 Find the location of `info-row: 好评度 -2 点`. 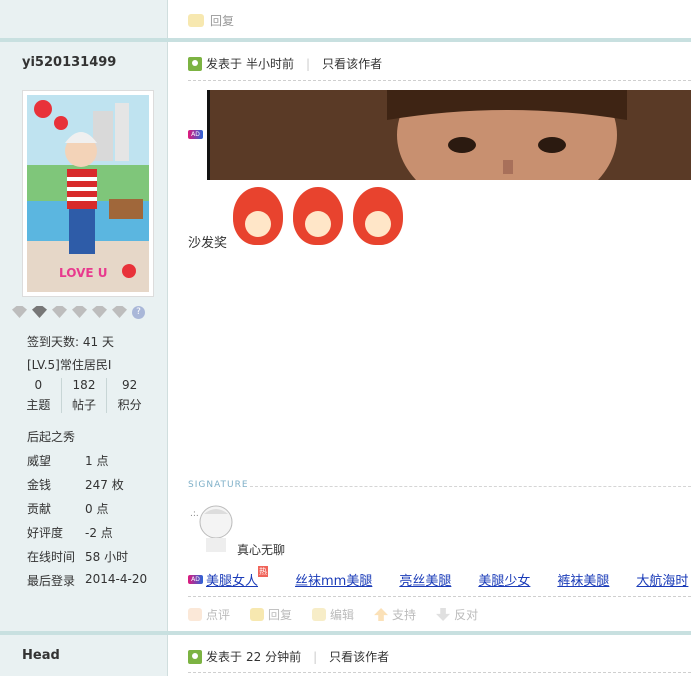

info-row: 好评度 -2 点 is located at coordinates (70, 533).